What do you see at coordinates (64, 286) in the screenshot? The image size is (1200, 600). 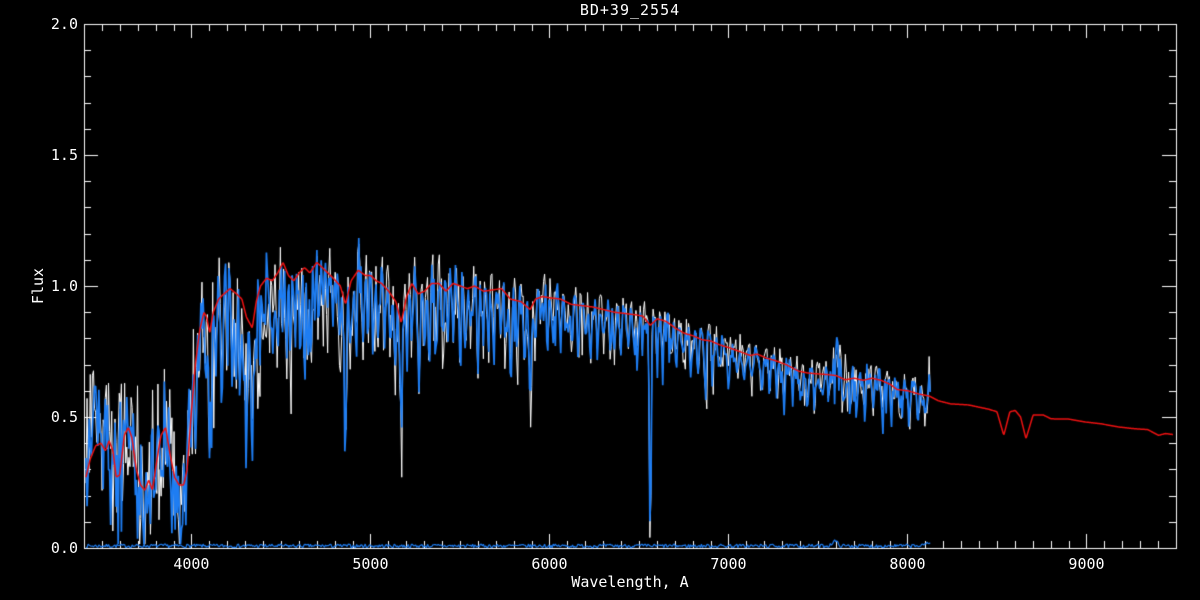 I see `y-tick-label-1.0: 1.0` at bounding box center [64, 286].